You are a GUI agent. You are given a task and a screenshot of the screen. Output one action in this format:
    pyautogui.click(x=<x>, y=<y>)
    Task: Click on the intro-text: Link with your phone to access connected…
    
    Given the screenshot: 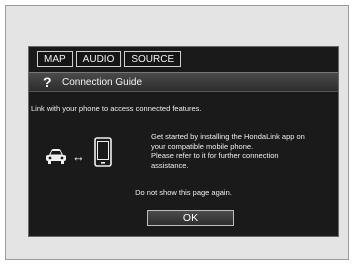 What is the action you would take?
    pyautogui.click(x=116, y=108)
    